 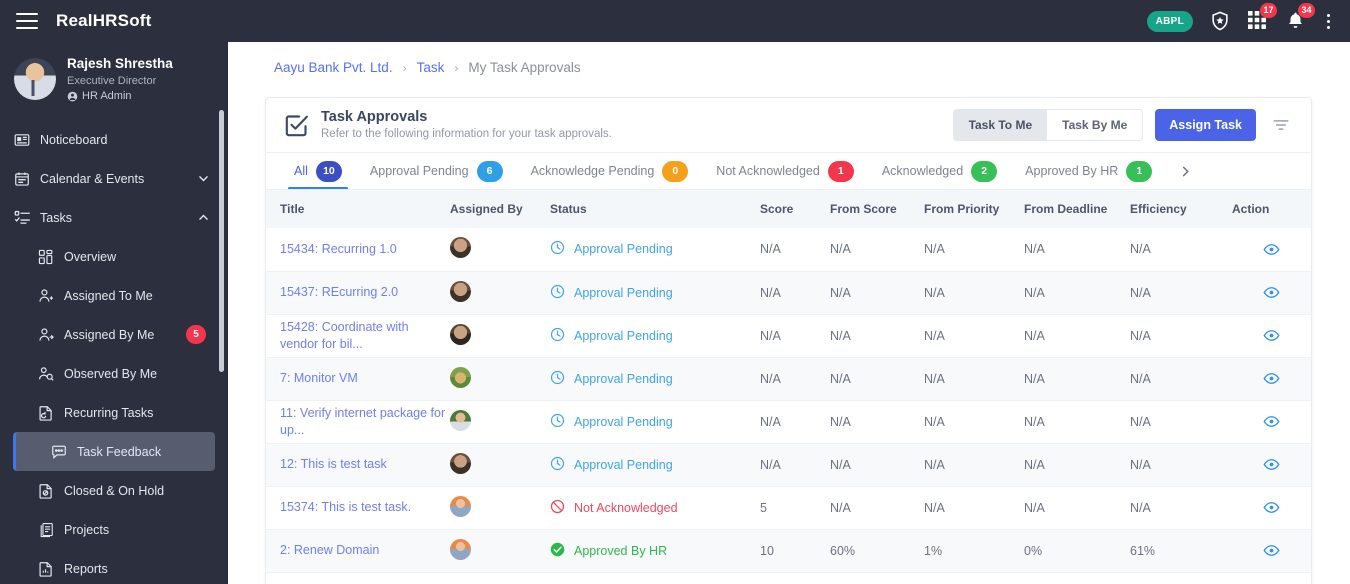 I want to click on filter-icon, so click(x=1281, y=125).